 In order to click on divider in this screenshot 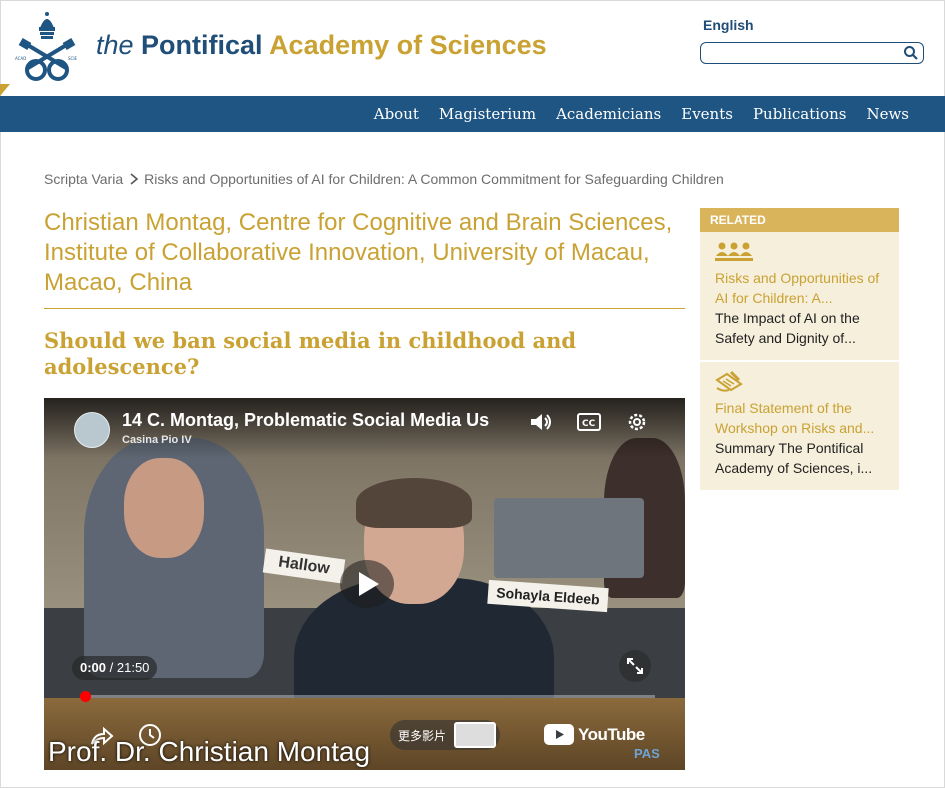, I will do `click(364, 308)`.